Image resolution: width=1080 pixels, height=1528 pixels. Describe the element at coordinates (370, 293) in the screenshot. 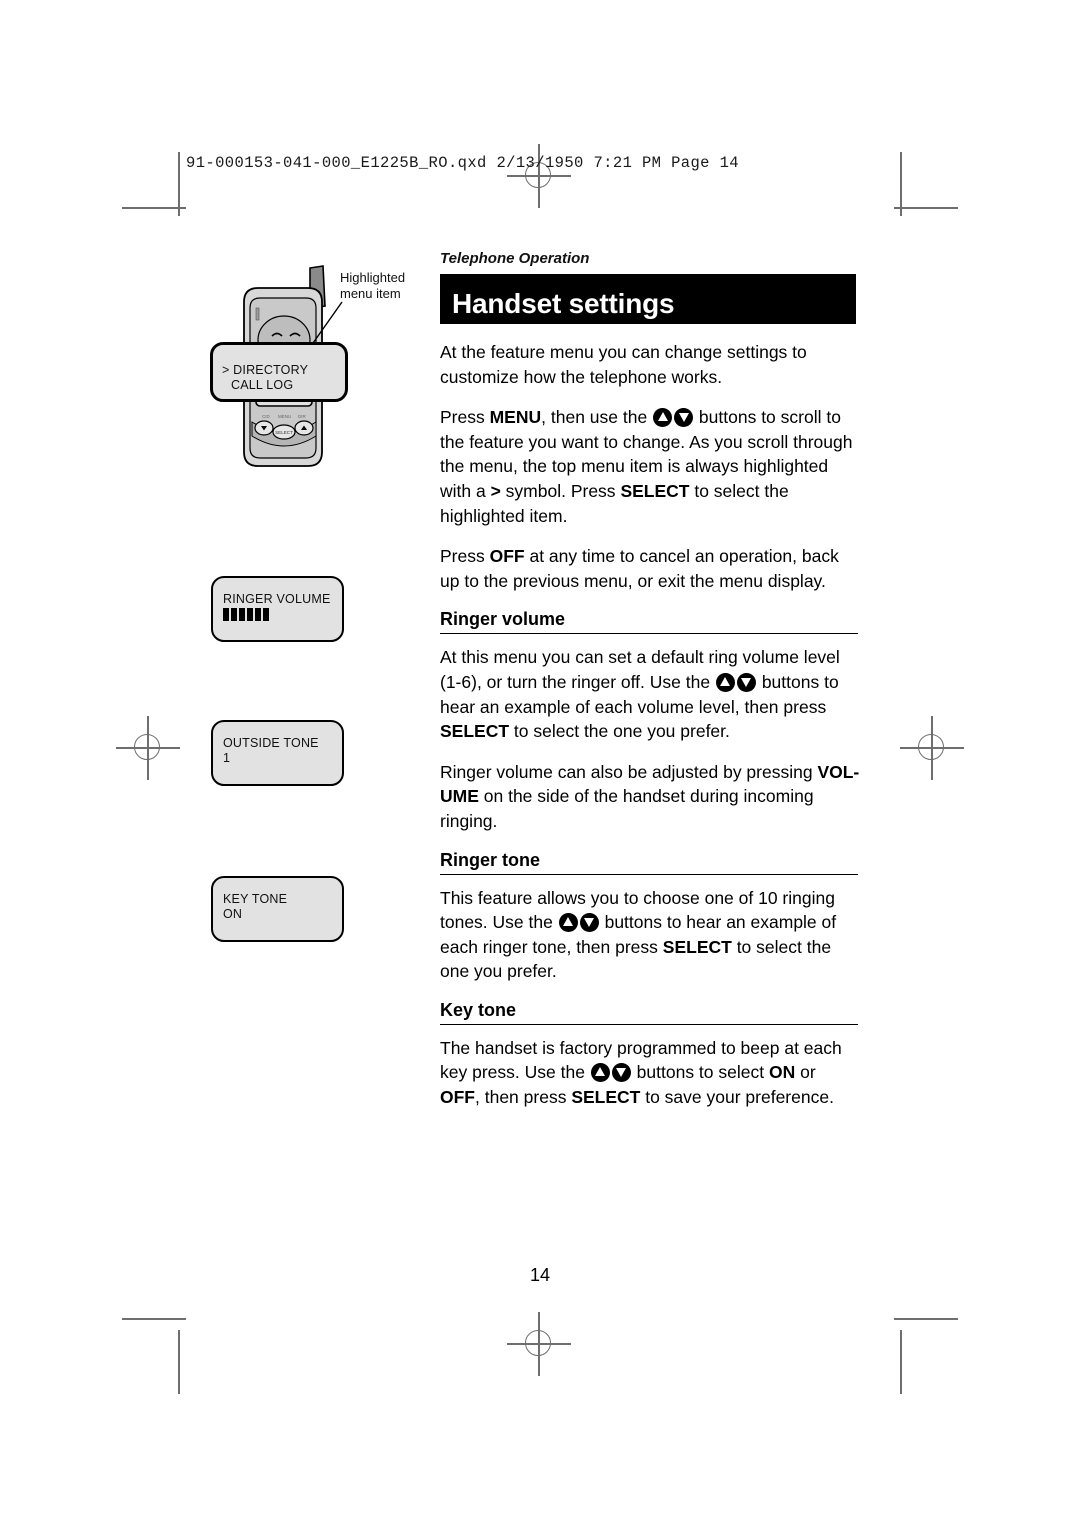

I see `callout-label-line-2: menu item` at that location.